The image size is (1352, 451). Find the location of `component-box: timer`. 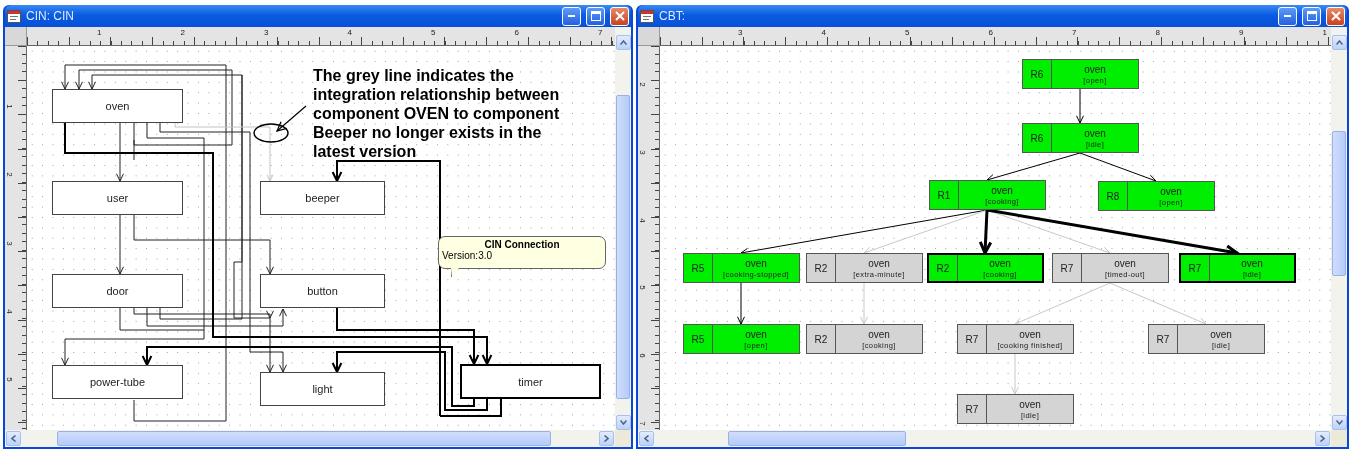

component-box: timer is located at coordinates (530, 381).